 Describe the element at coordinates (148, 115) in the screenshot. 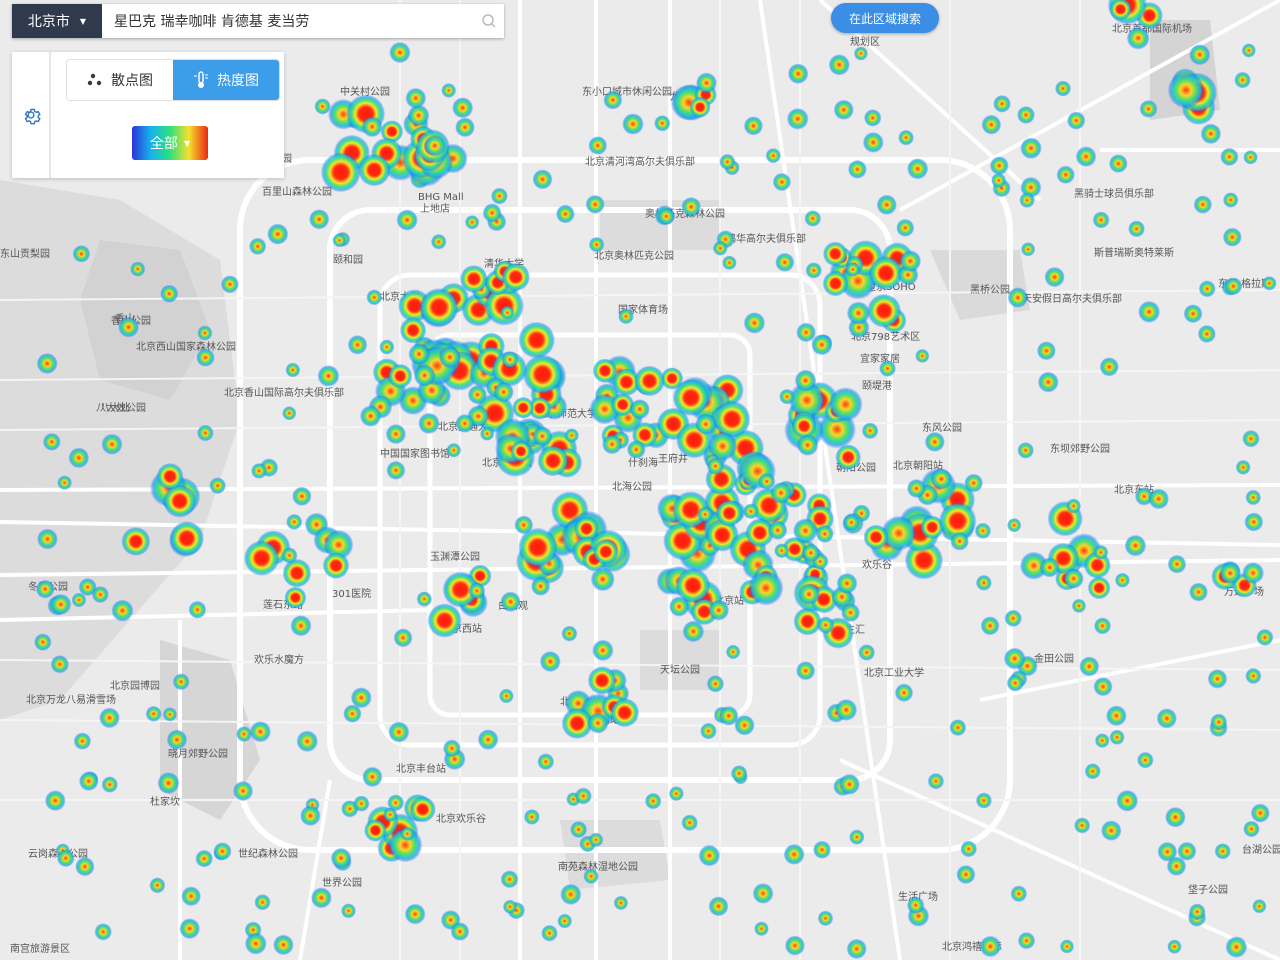

I see `visualization-panel: 散点图 热度图 全部 ▼` at that location.